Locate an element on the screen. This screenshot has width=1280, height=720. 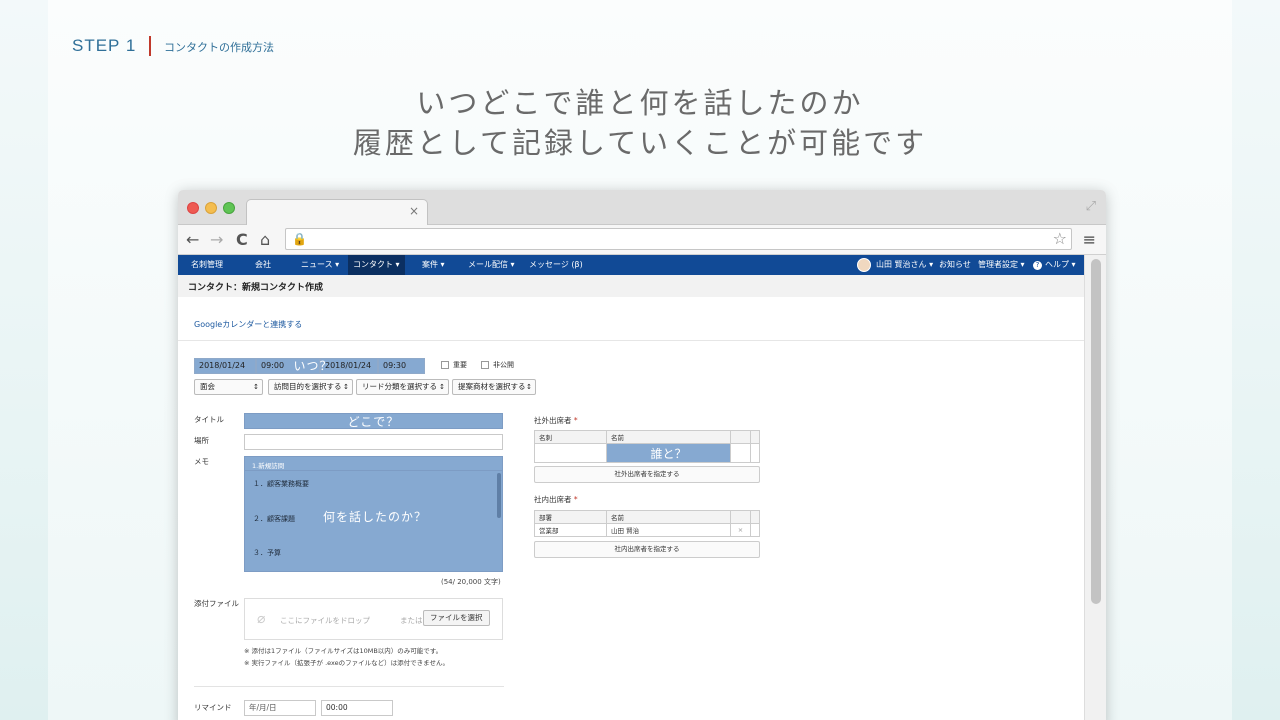
or-text: または is located at coordinates (411, 620).